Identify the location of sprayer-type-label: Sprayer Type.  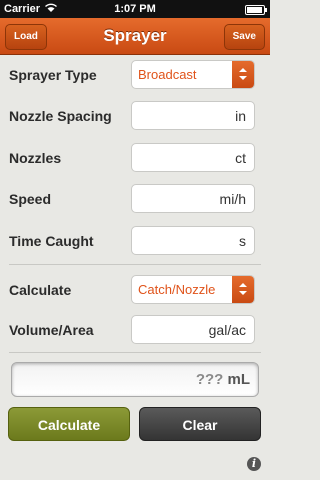
(53, 75).